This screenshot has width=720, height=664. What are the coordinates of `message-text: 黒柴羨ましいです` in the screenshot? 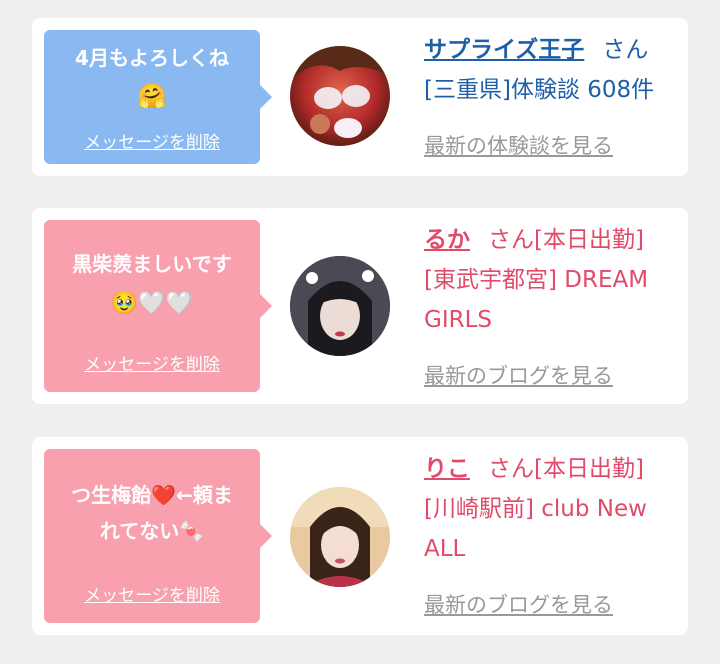 It's located at (152, 264).